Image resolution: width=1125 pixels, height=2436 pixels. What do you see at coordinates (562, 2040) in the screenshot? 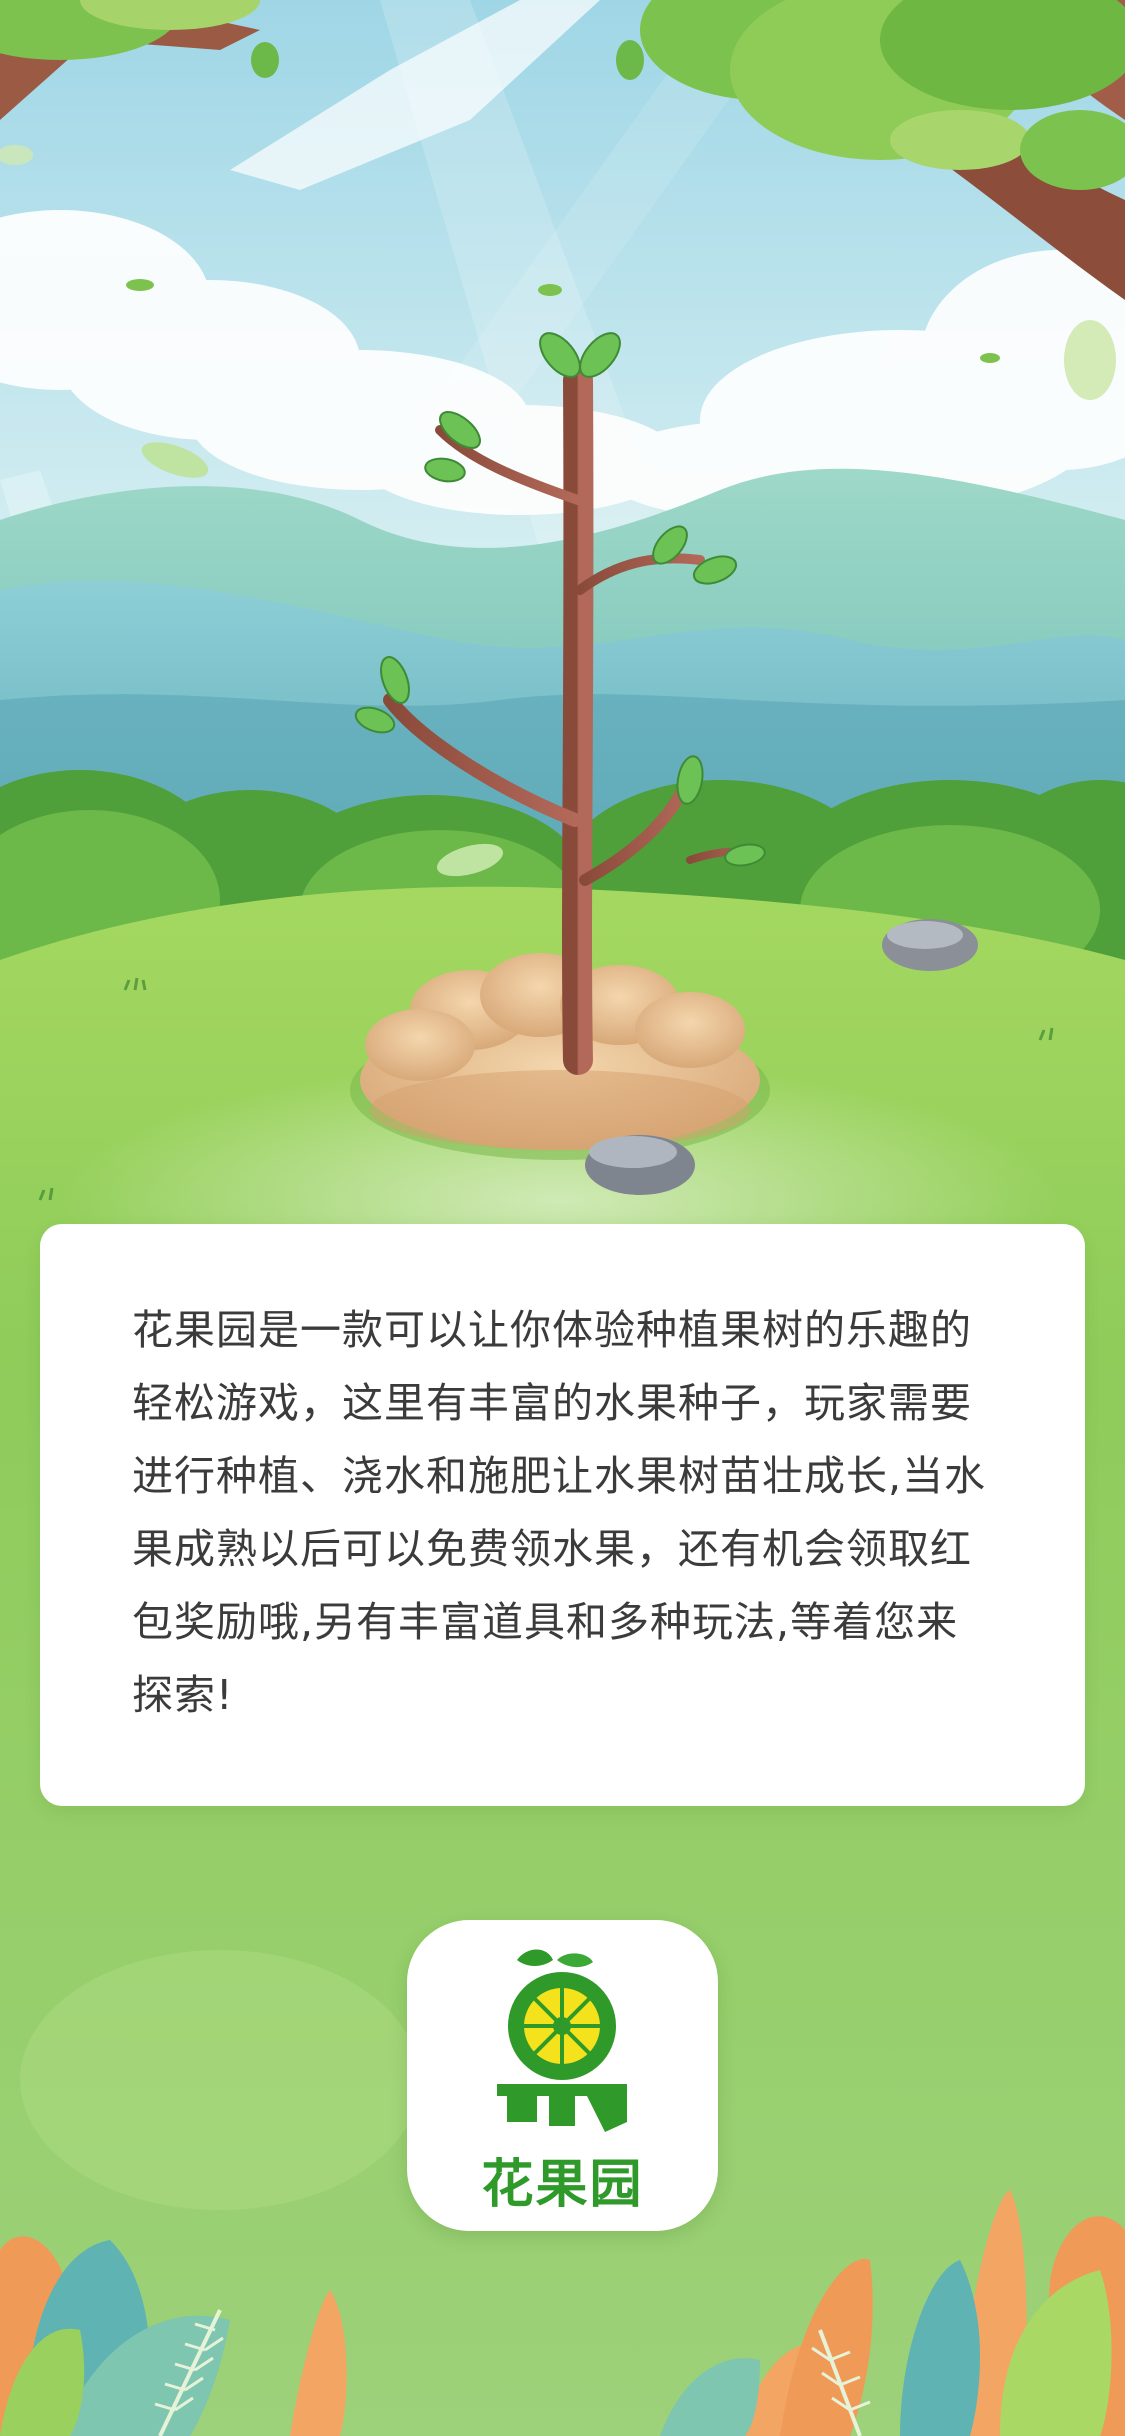
I see `fruit-logo-icon` at bounding box center [562, 2040].